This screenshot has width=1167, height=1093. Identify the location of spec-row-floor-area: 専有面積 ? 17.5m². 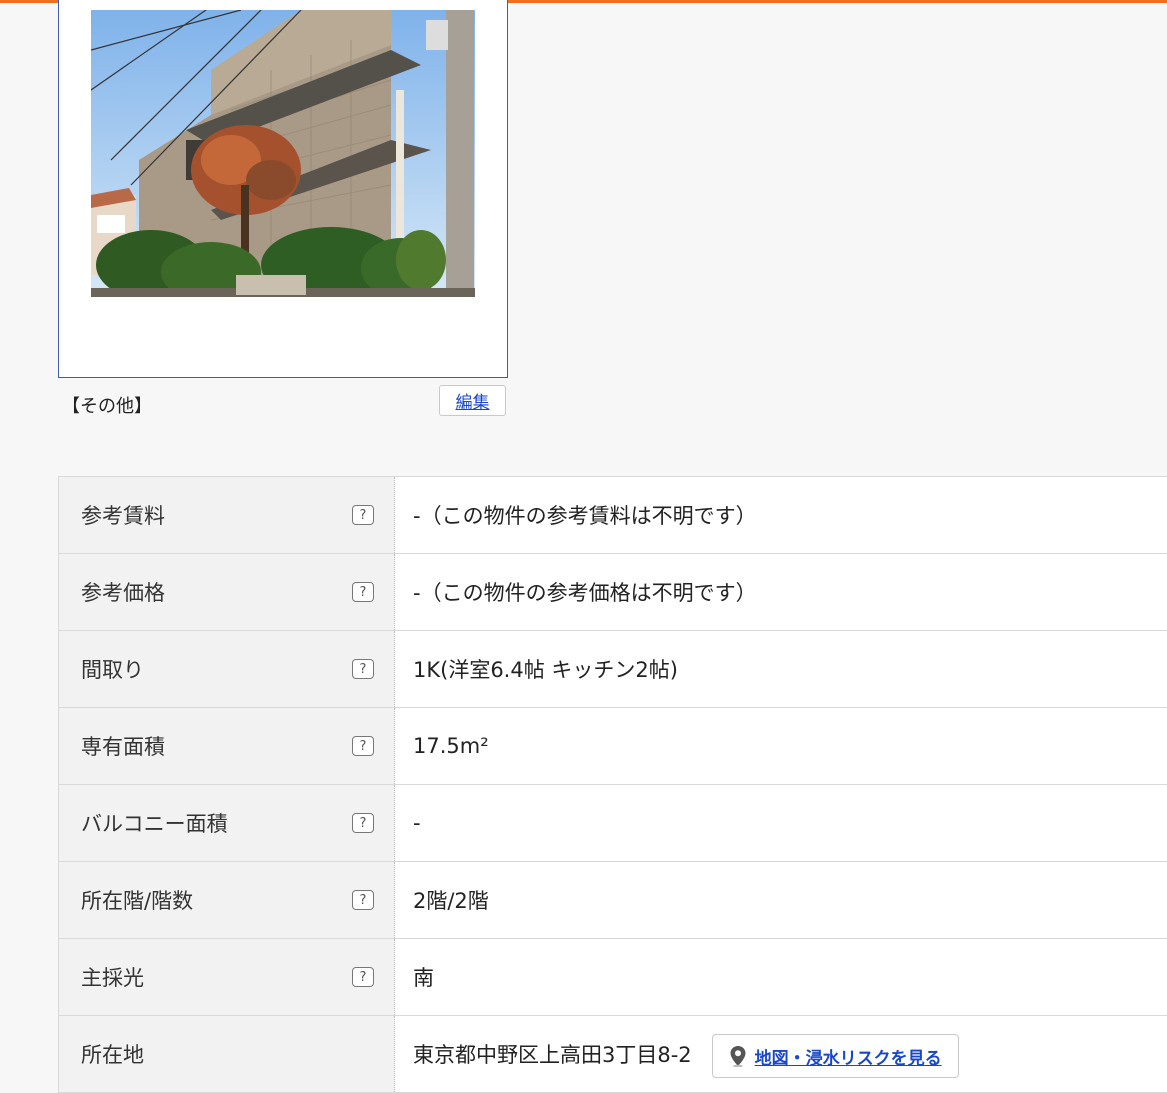
(612, 746).